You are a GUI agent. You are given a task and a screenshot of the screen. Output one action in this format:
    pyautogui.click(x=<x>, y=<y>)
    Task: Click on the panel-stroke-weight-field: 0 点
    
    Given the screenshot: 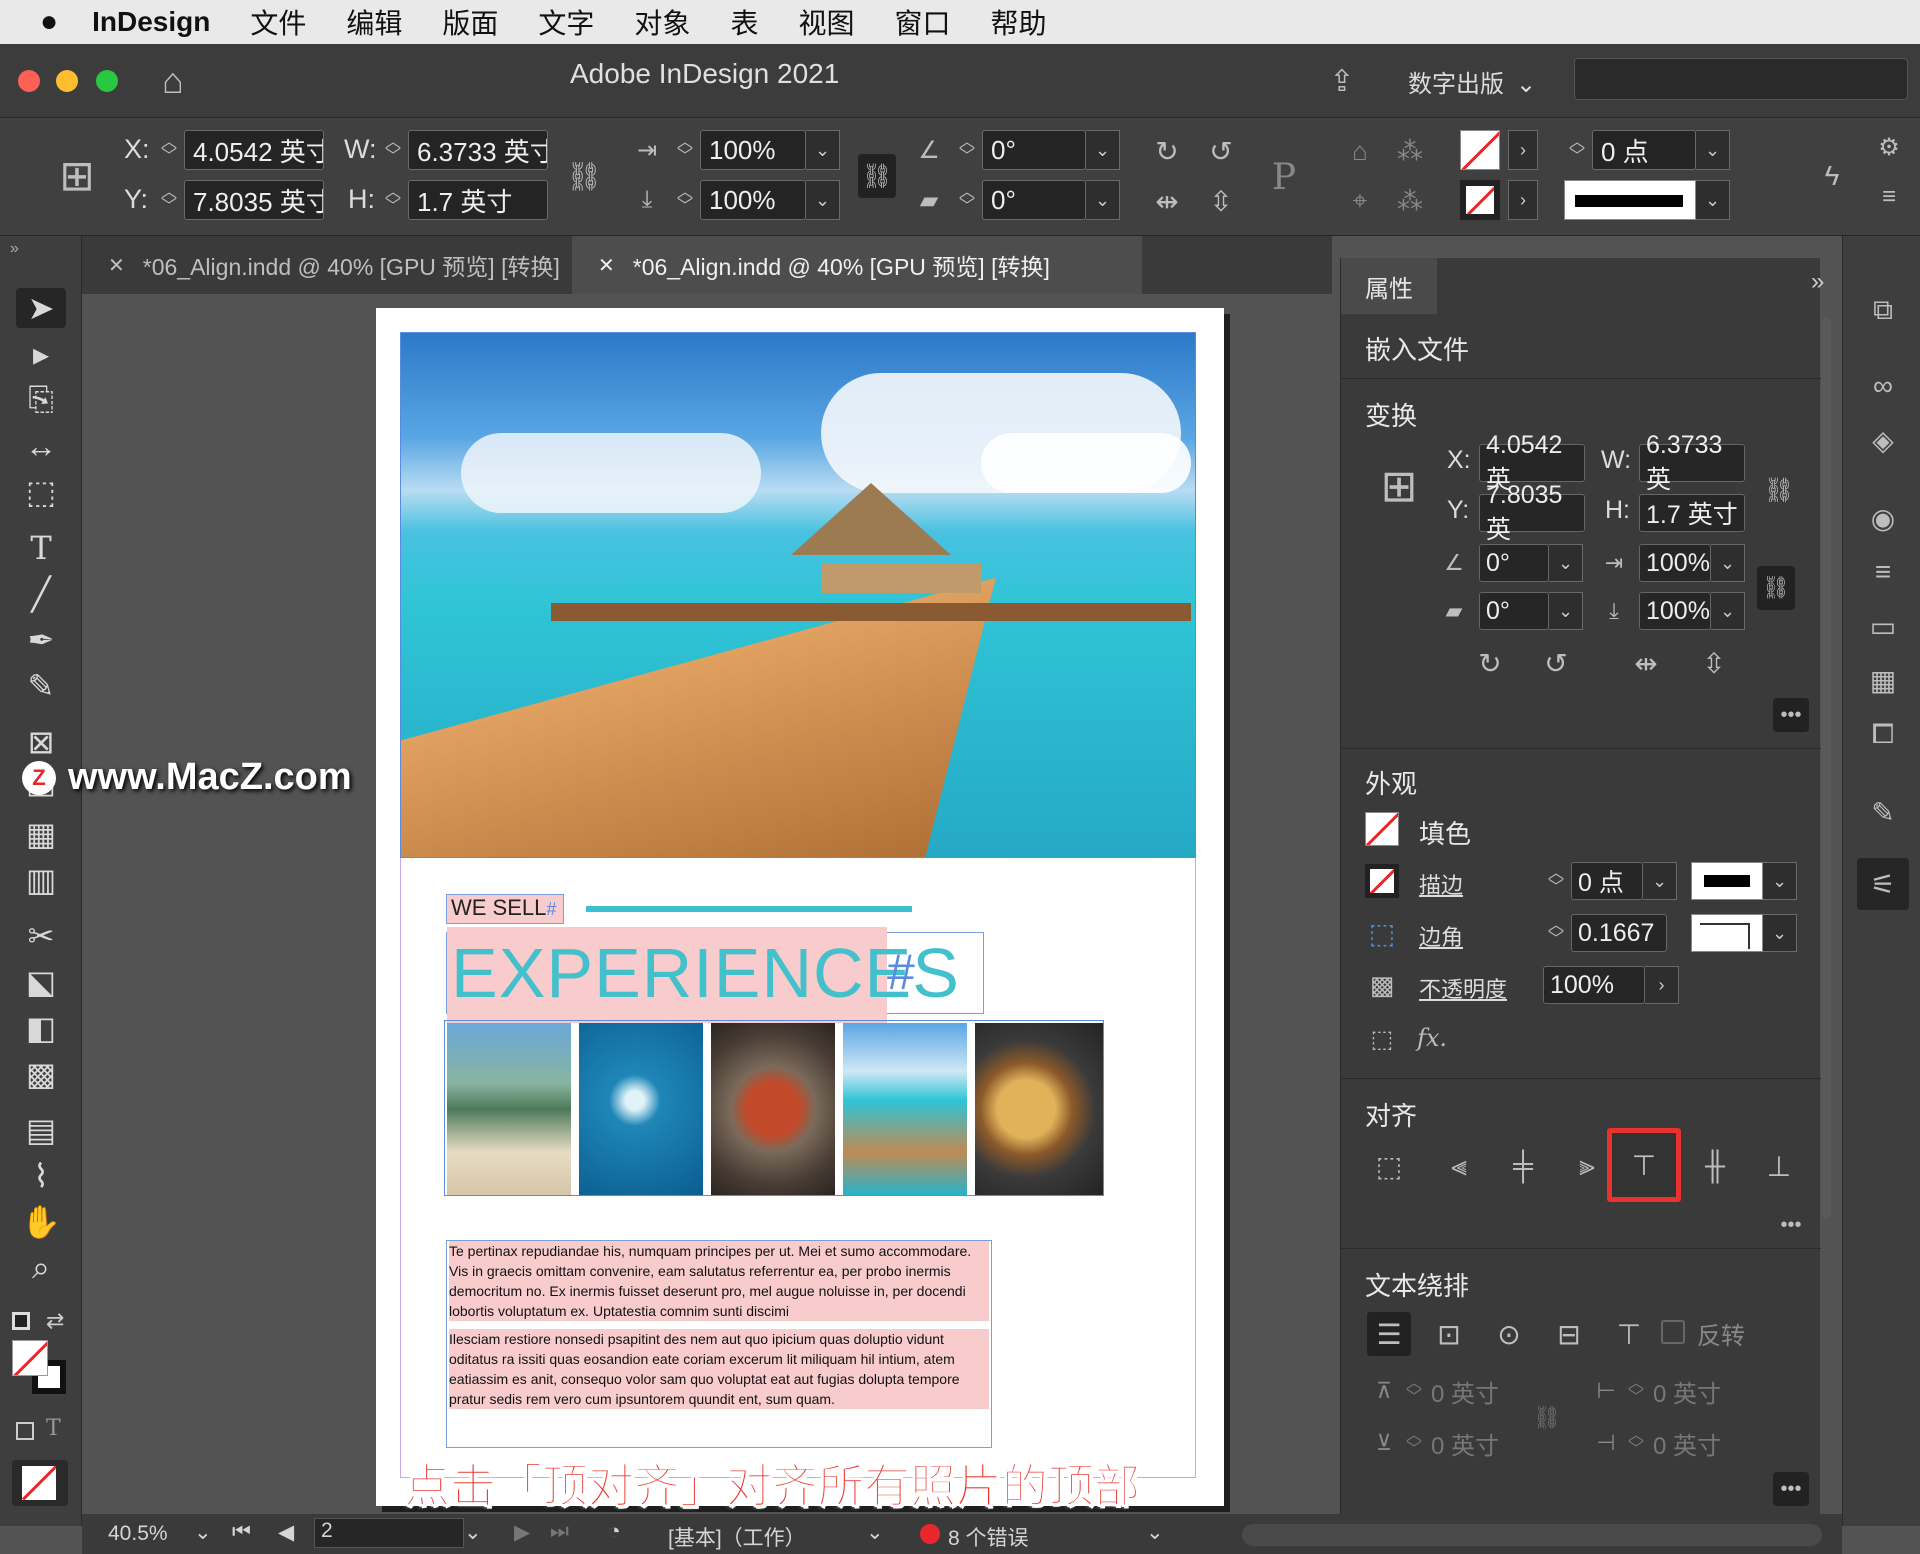 What is the action you would take?
    pyautogui.click(x=1607, y=881)
    